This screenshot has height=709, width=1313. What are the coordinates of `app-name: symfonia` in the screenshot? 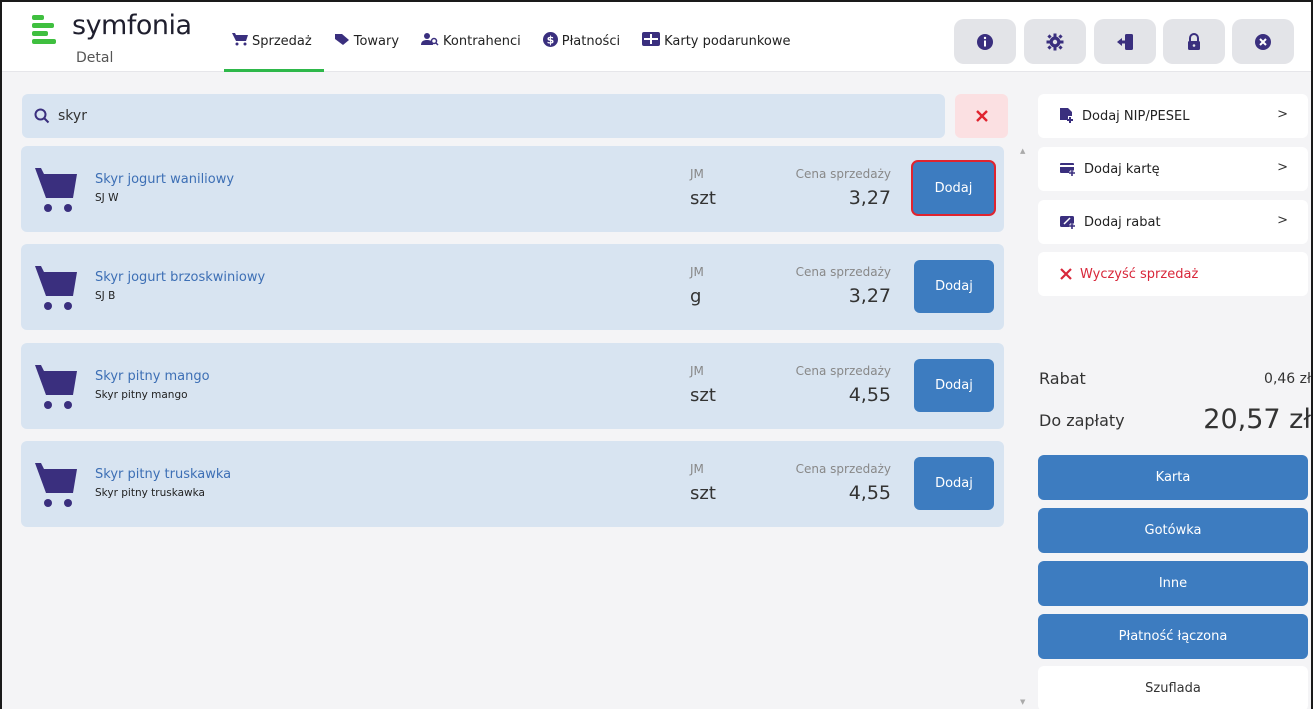 It's located at (132, 25).